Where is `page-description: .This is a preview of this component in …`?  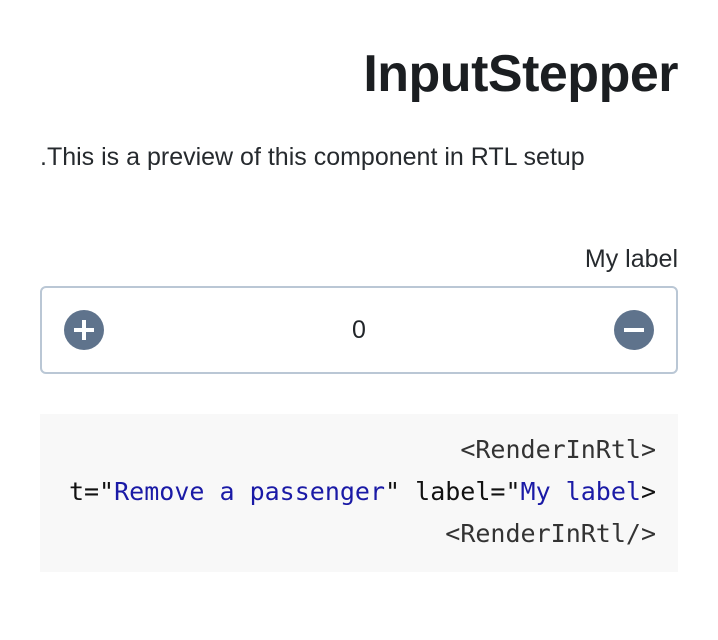
page-description: .This is a preview of this component in … is located at coordinates (312, 157).